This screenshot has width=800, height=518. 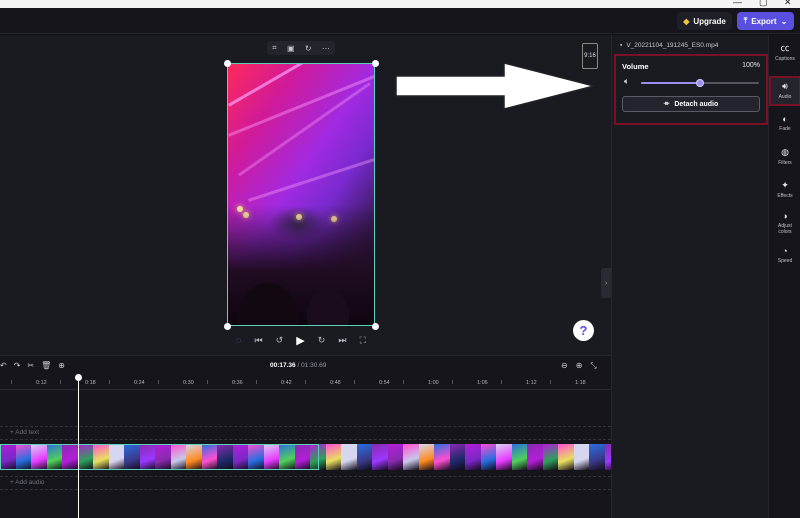 I want to click on fit-icon: ▣, so click(x=291, y=48).